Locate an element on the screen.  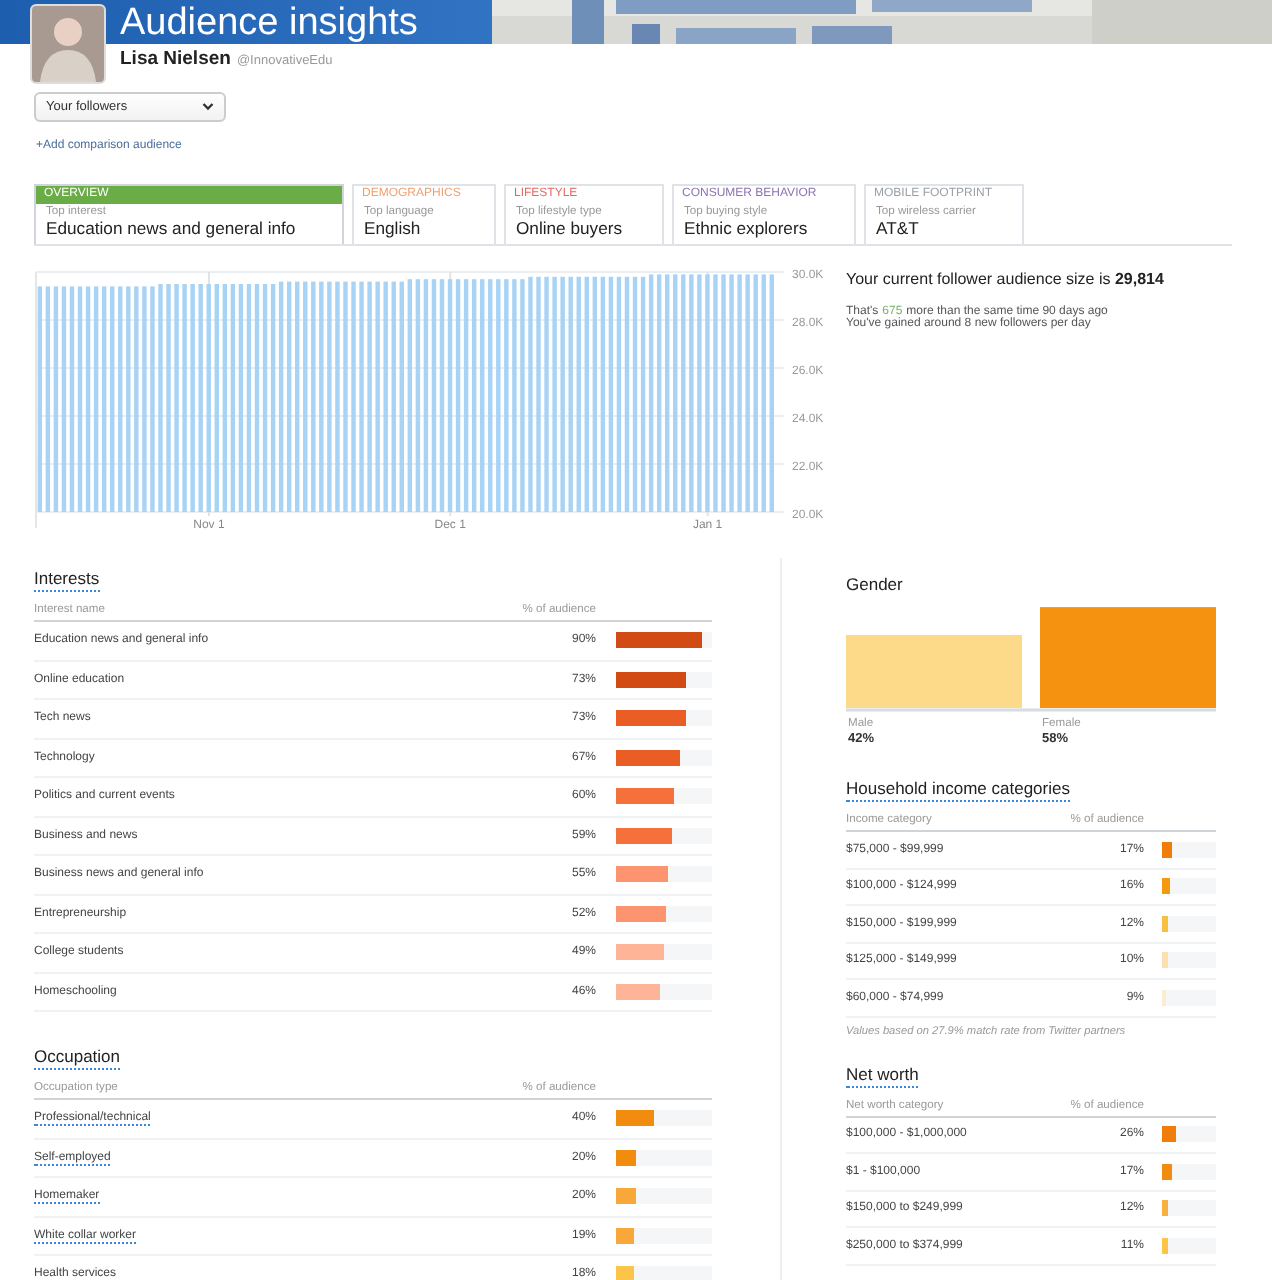
audience-size-headline: Your current follower audience size is 29,814 is located at coordinates (1005, 279).